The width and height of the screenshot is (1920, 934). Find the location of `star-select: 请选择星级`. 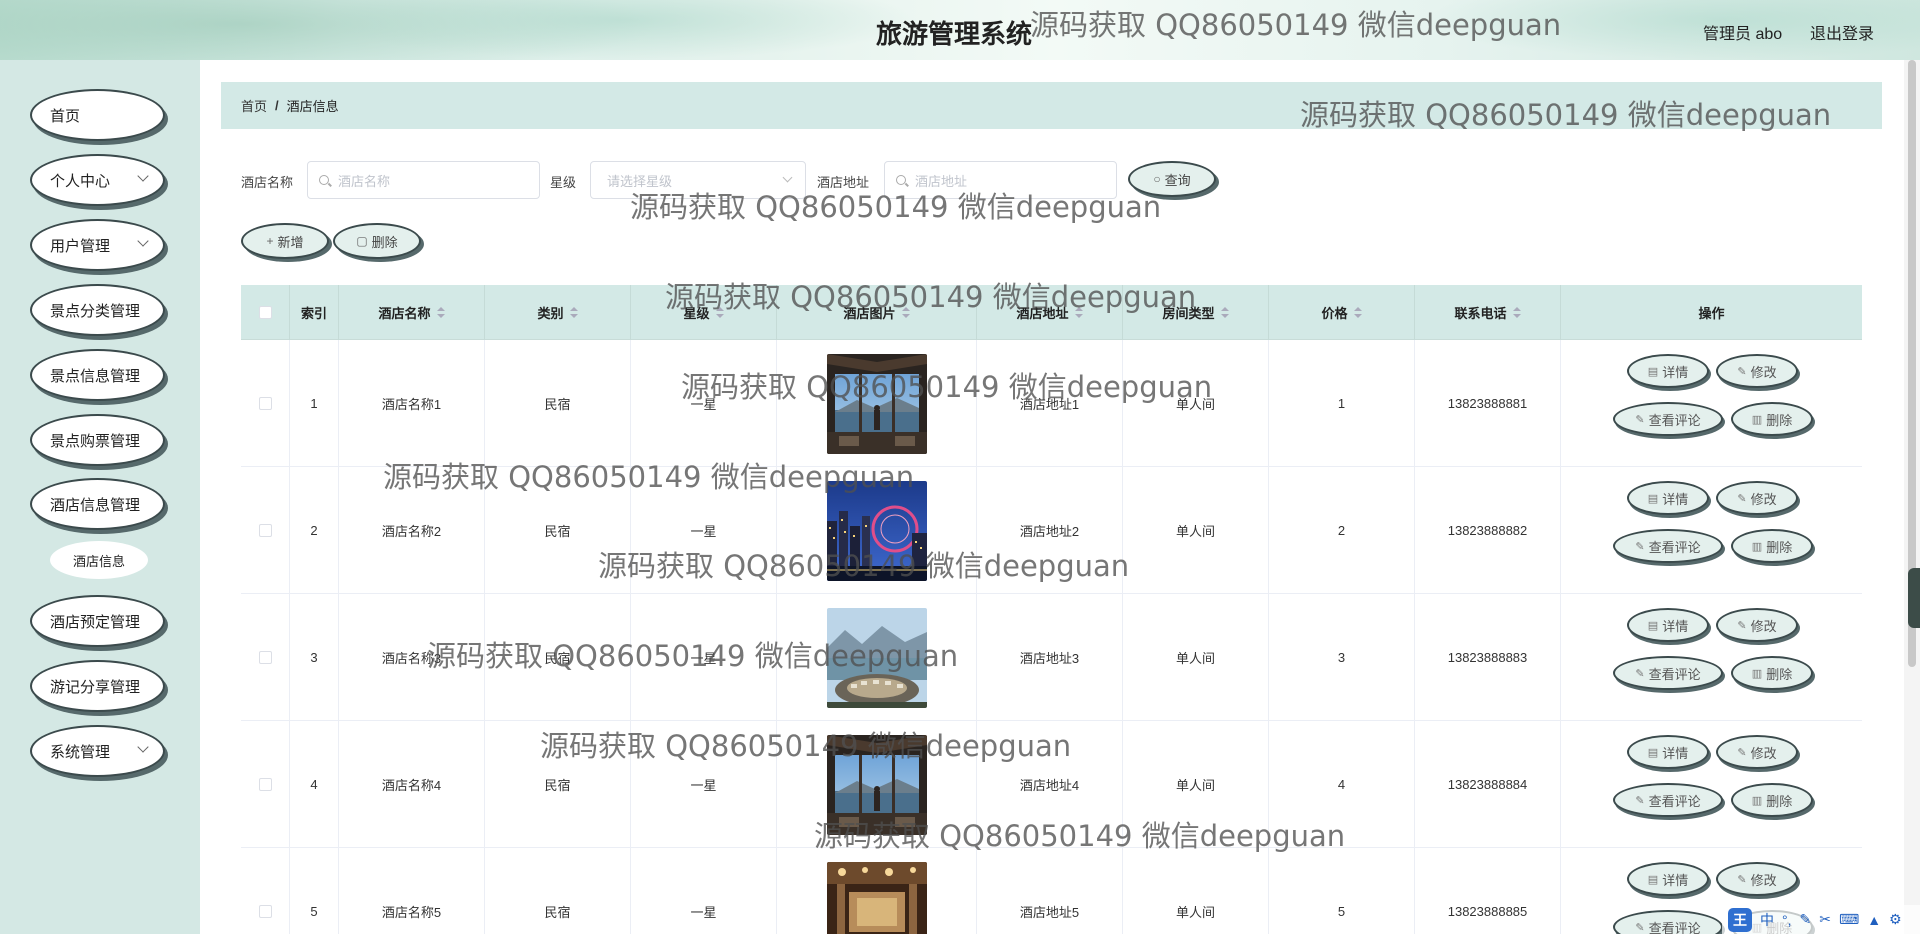

star-select: 请选择星级 is located at coordinates (698, 180).